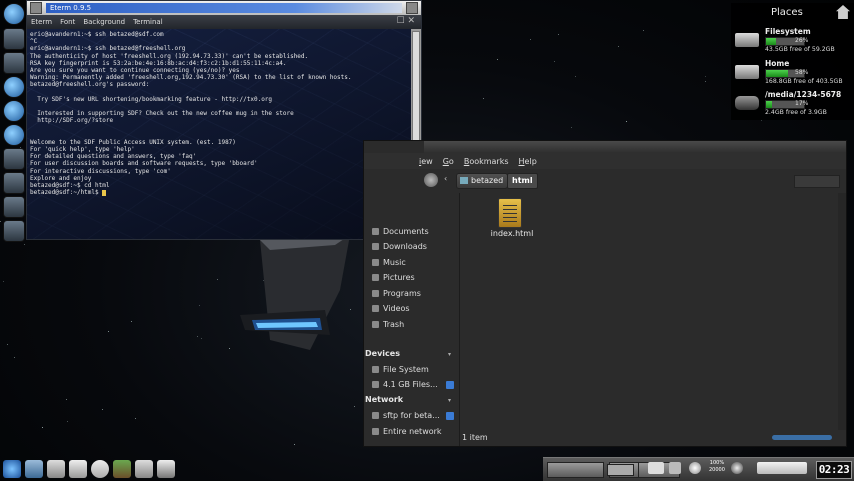  Describe the element at coordinates (782, 468) in the screenshot. I see `system-tray` at that location.